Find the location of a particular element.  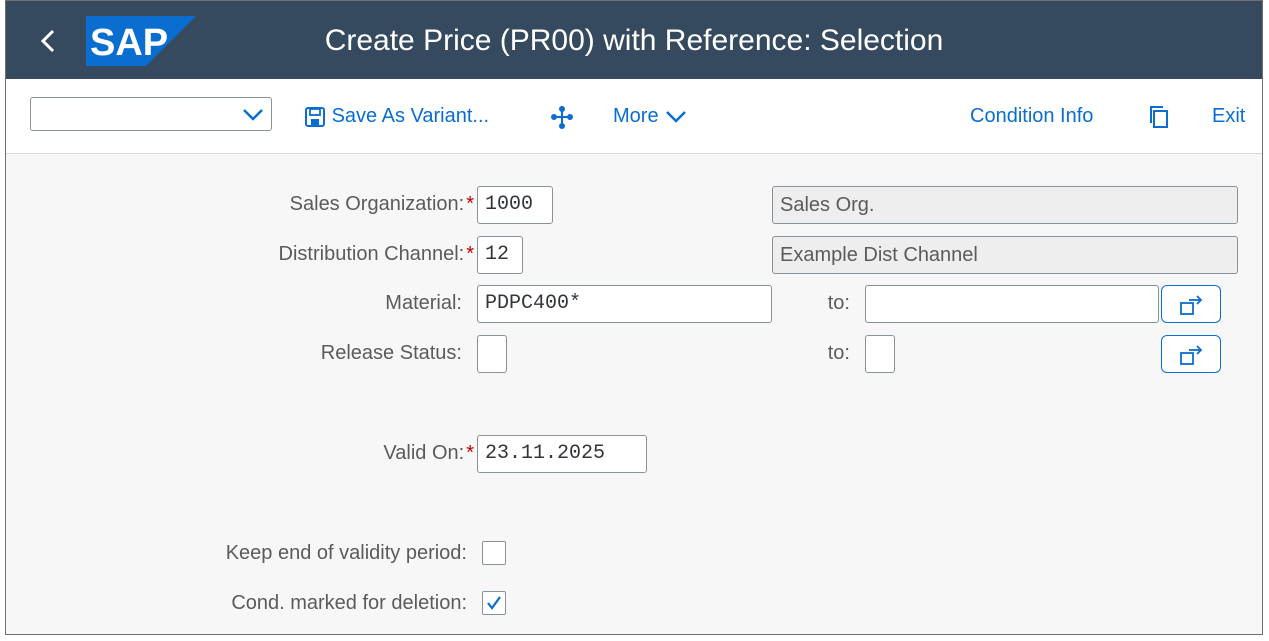

valid-on-label: Valid On: * is located at coordinates (428, 453).